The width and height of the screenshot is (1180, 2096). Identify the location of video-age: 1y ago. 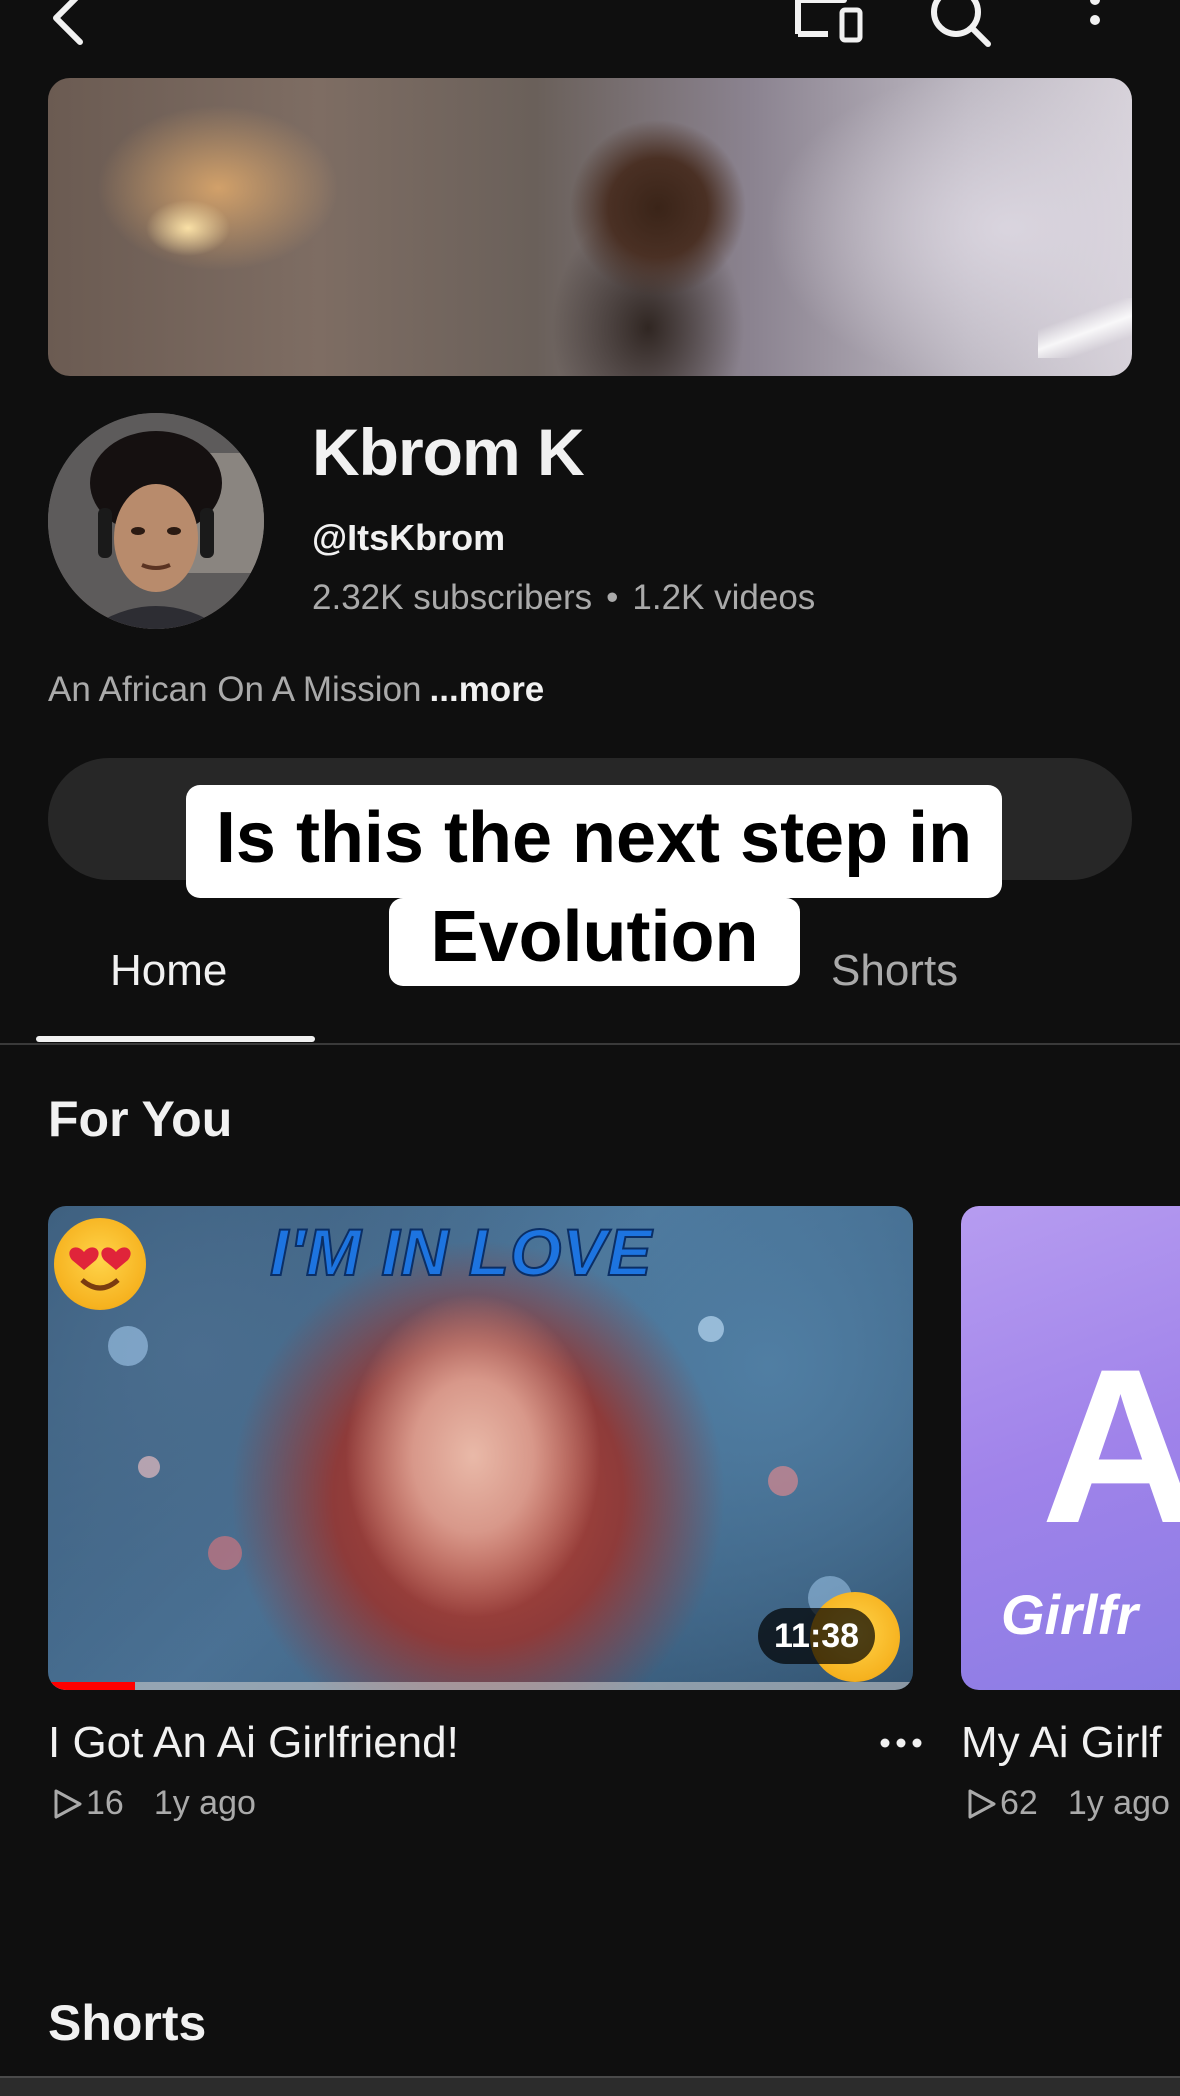
(204, 1803).